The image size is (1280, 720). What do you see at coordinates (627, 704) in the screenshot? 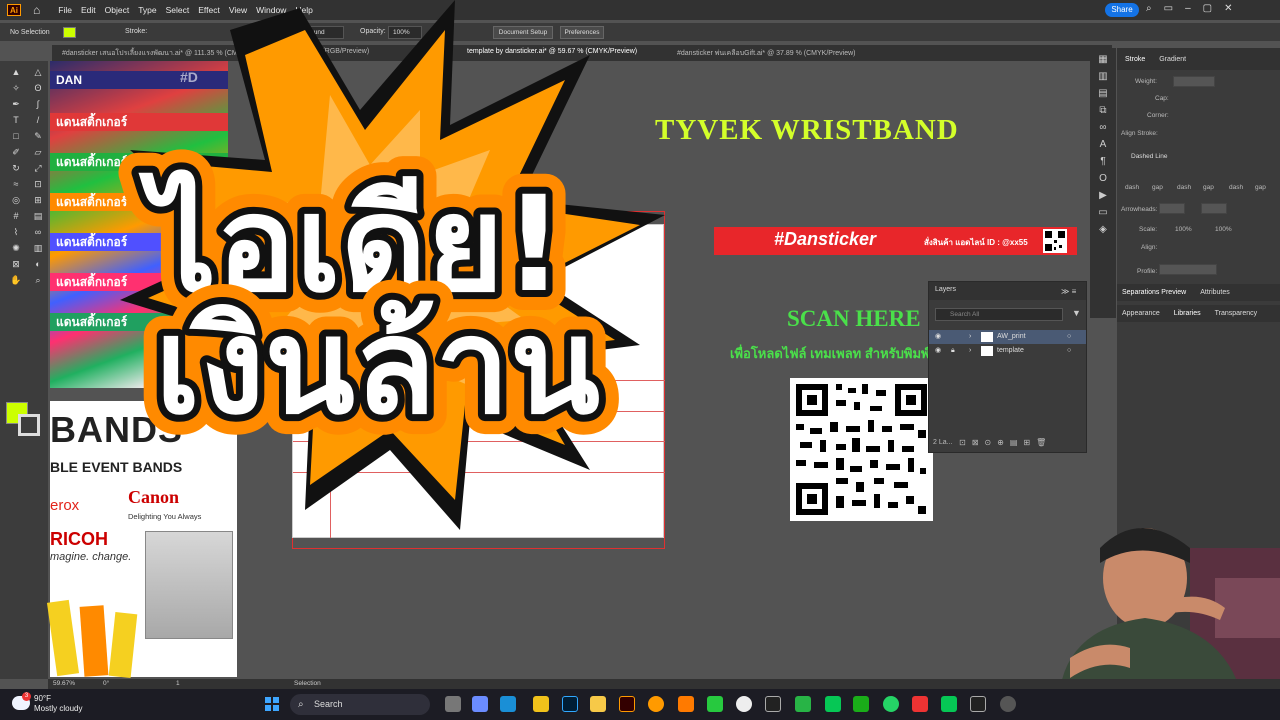
I see `illustrator-icon` at bounding box center [627, 704].